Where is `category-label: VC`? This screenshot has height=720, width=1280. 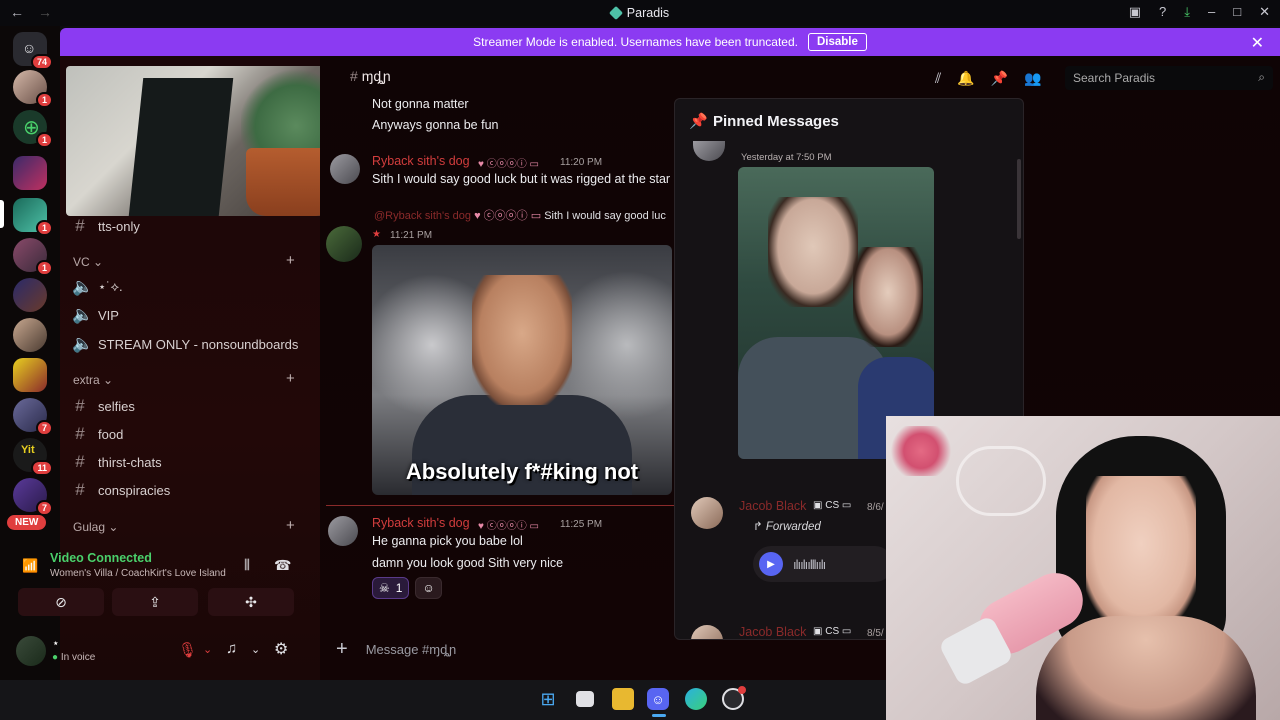
category-label: VC is located at coordinates (81, 262).